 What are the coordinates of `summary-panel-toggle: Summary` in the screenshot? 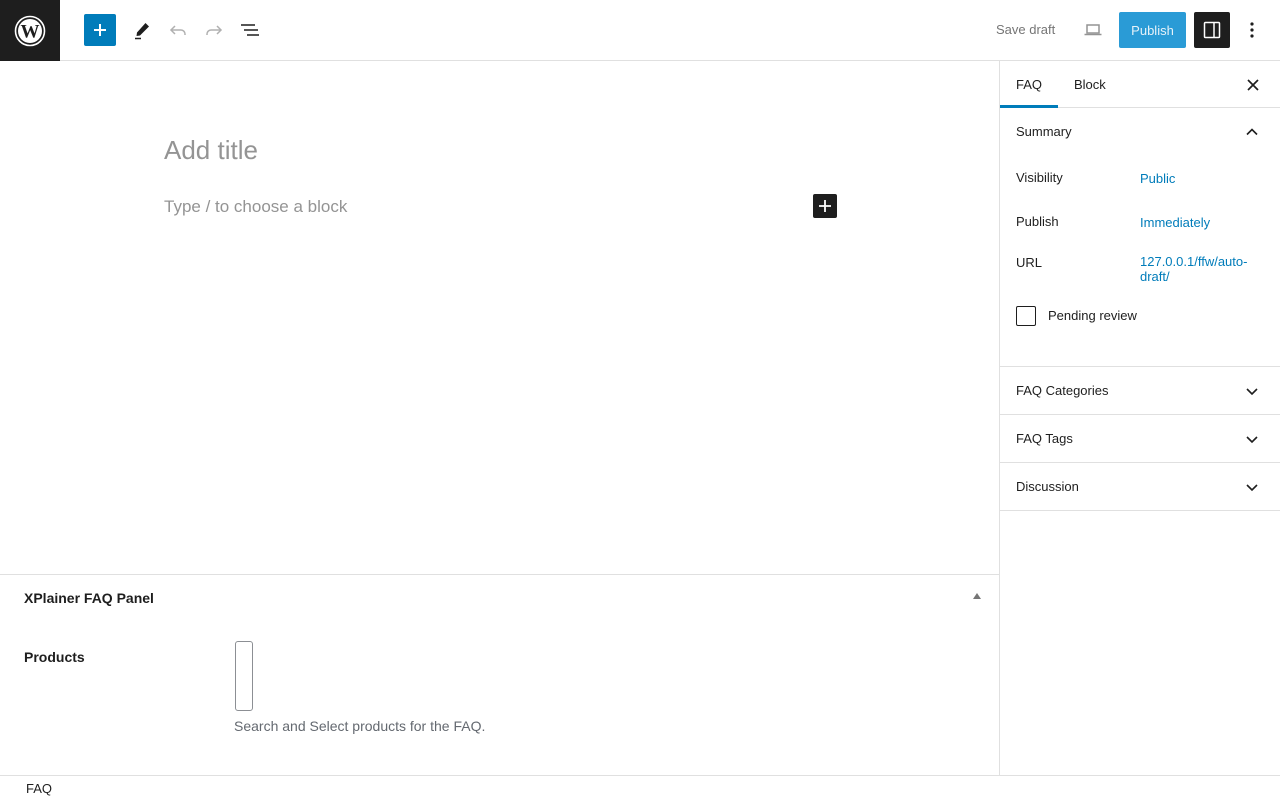 It's located at (1140, 132).